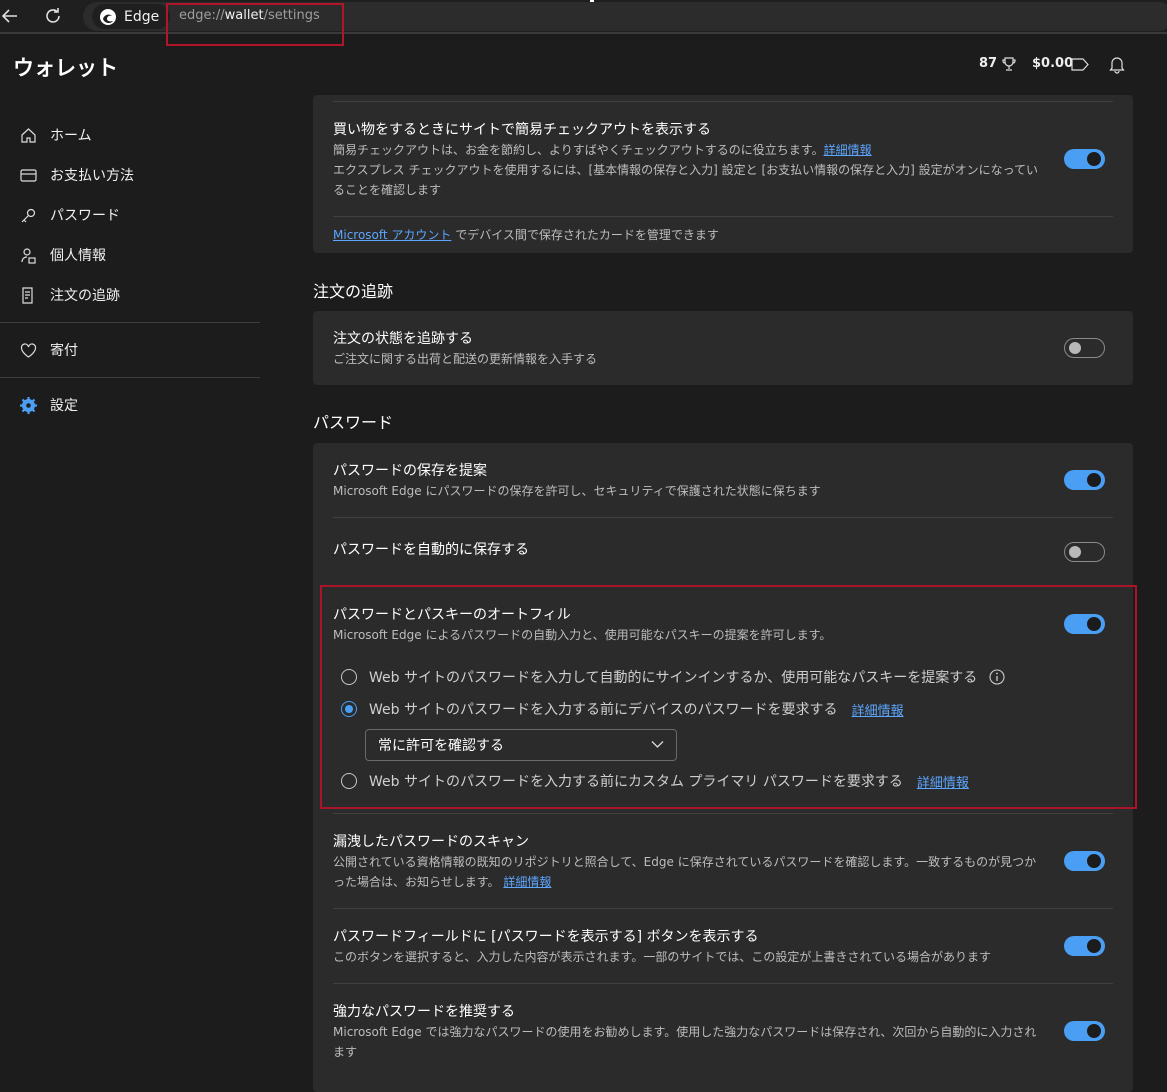 The image size is (1167, 1092). I want to click on track-order-title: 注文の状態を追跡する, so click(403, 339).